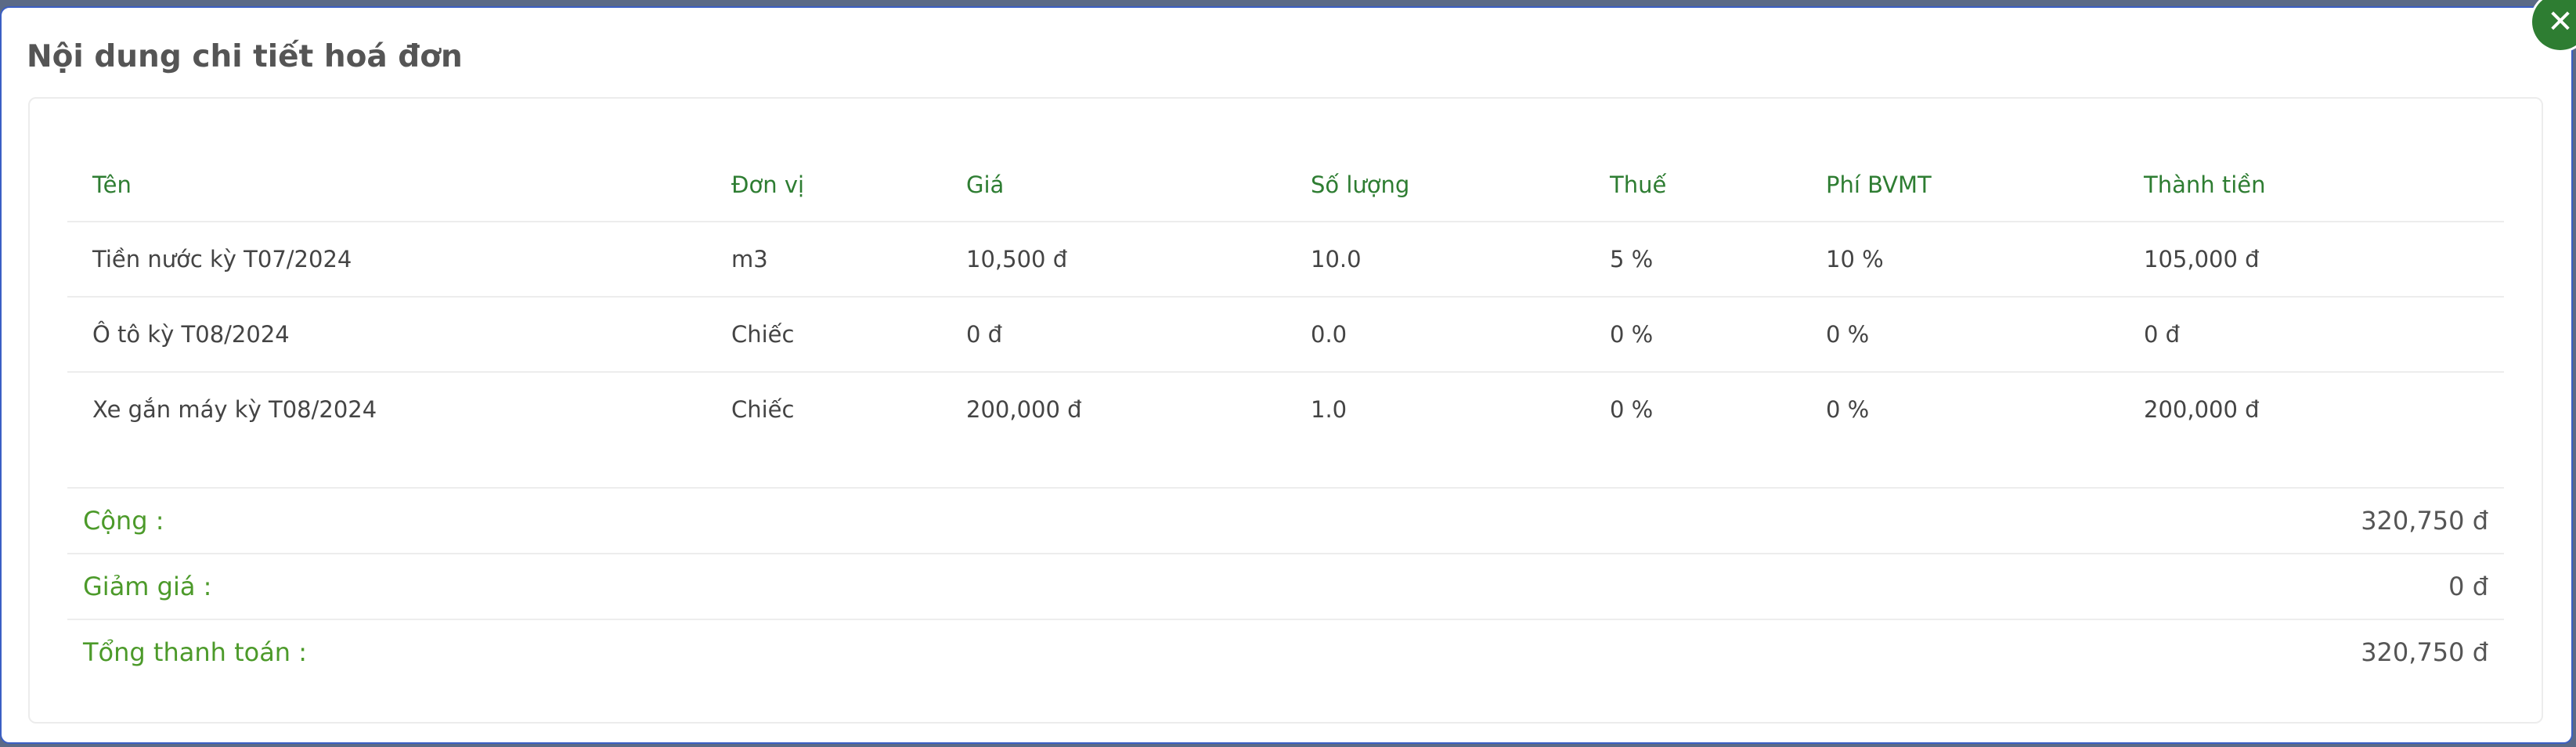 Image resolution: width=2576 pixels, height=747 pixels. What do you see at coordinates (1113, 185) in the screenshot?
I see `column-header-price: Giá` at bounding box center [1113, 185].